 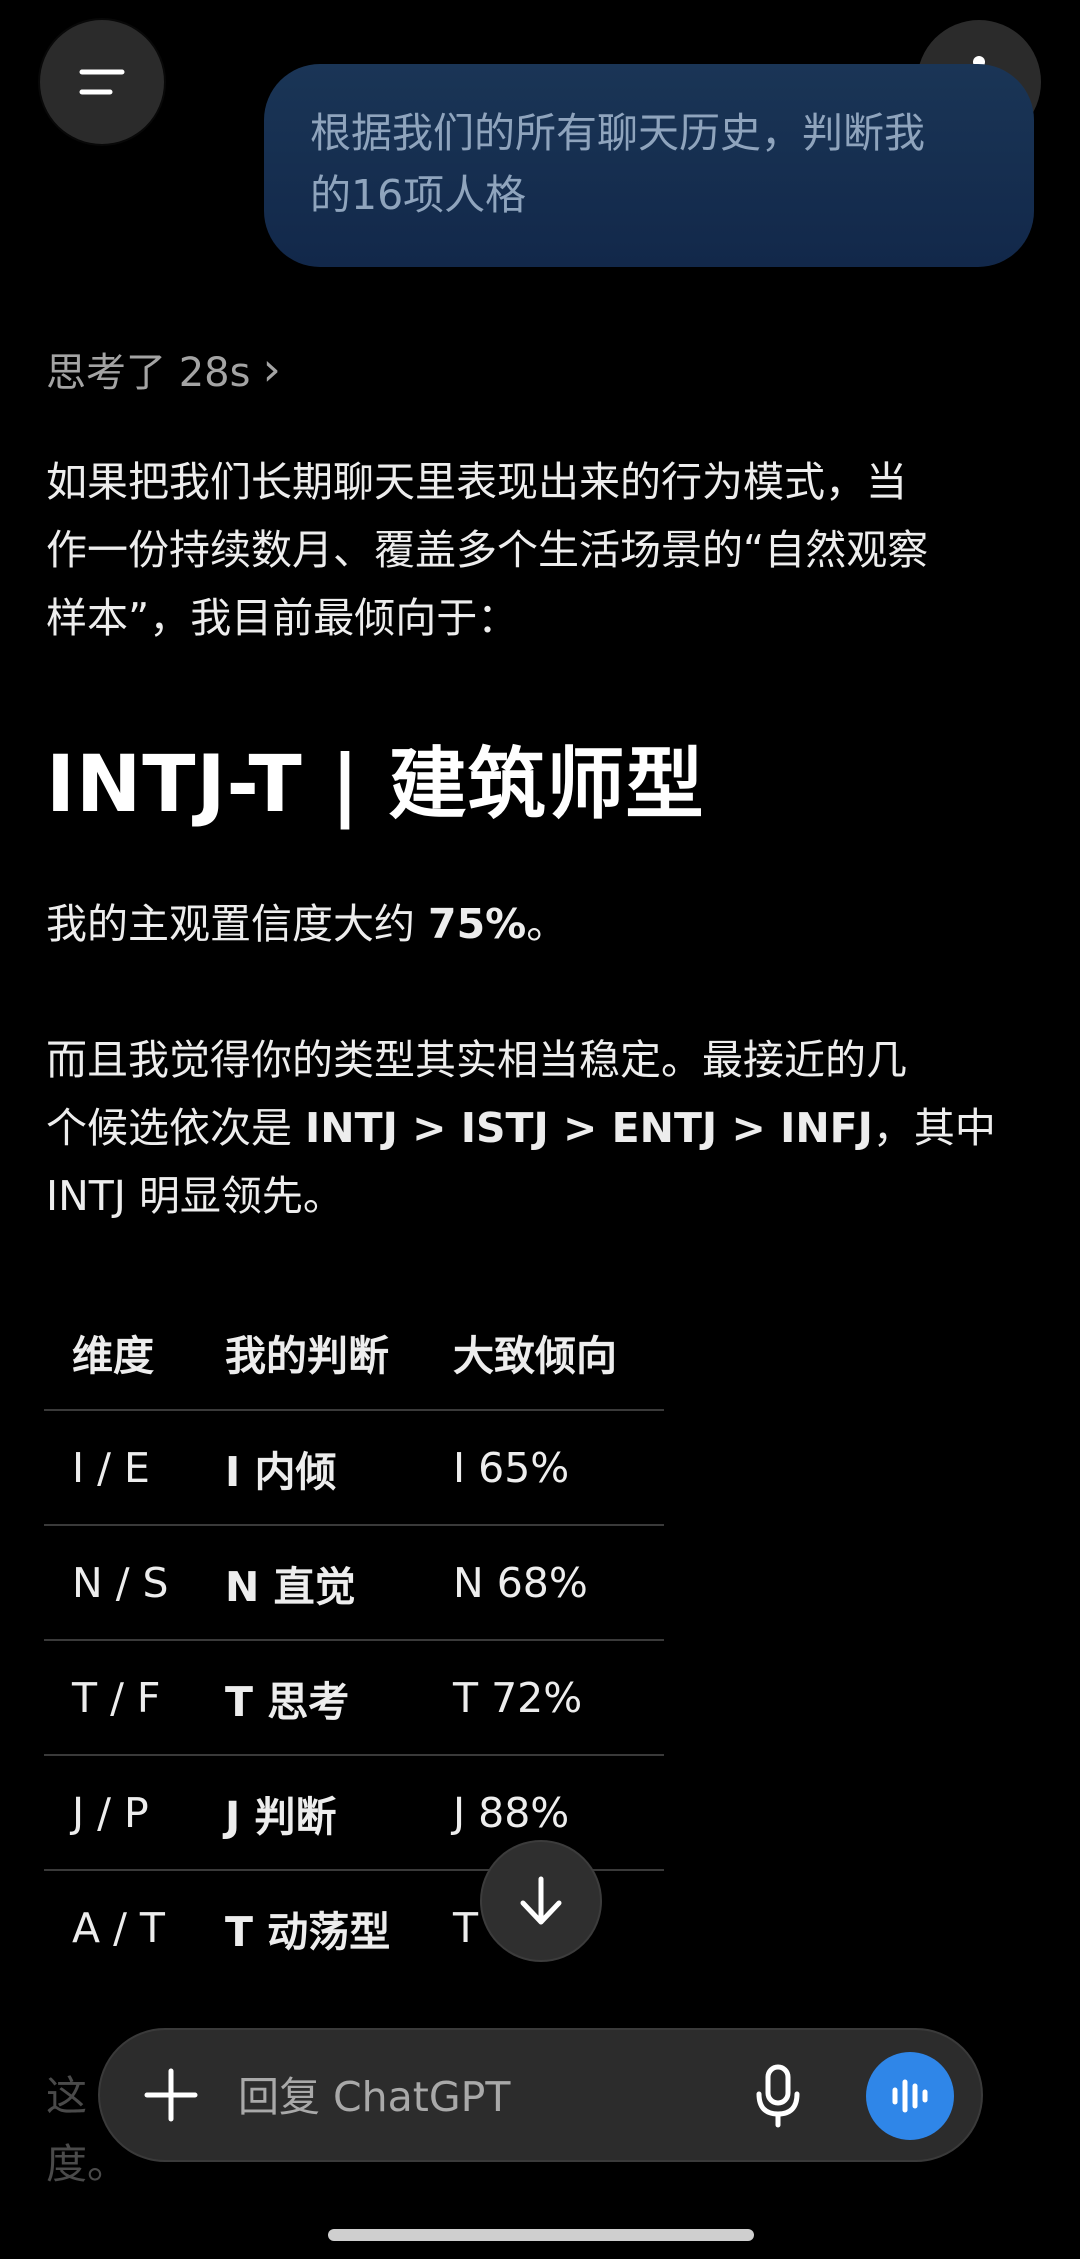 What do you see at coordinates (544, 1353) in the screenshot?
I see `table-header-tendency: 大致倾向` at bounding box center [544, 1353].